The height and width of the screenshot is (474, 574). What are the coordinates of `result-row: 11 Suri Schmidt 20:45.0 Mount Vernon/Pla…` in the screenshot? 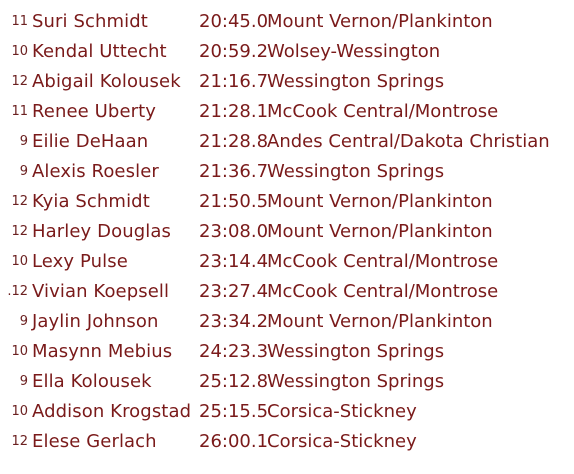 It's located at (287, 22).